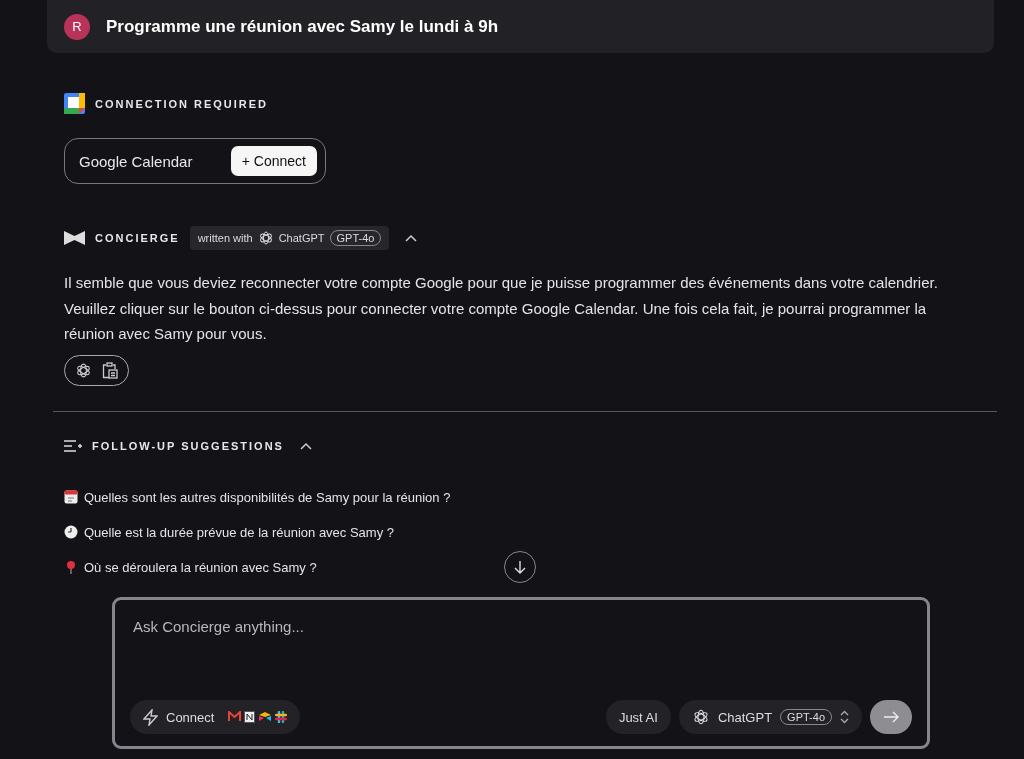  I want to click on connect-apps-button: Connect, so click(215, 717).